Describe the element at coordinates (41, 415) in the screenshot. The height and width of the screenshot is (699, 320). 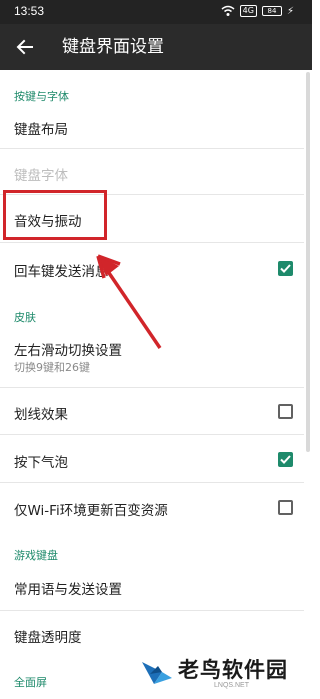
I see `line-effect-label: 划线效果` at that location.